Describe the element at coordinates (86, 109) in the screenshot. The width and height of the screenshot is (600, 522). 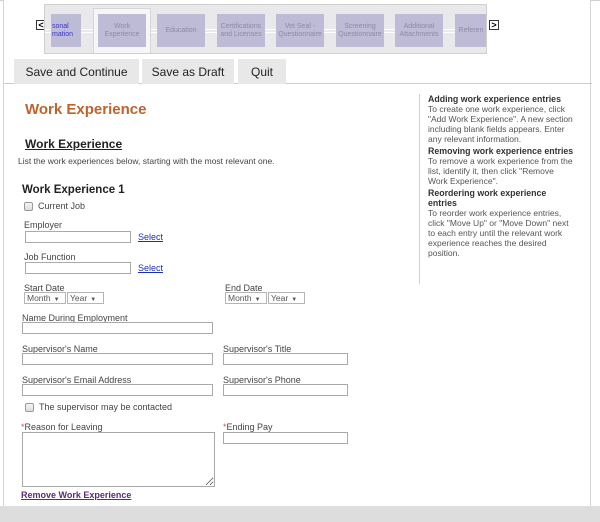
I see `page-title: Work Experience` at that location.